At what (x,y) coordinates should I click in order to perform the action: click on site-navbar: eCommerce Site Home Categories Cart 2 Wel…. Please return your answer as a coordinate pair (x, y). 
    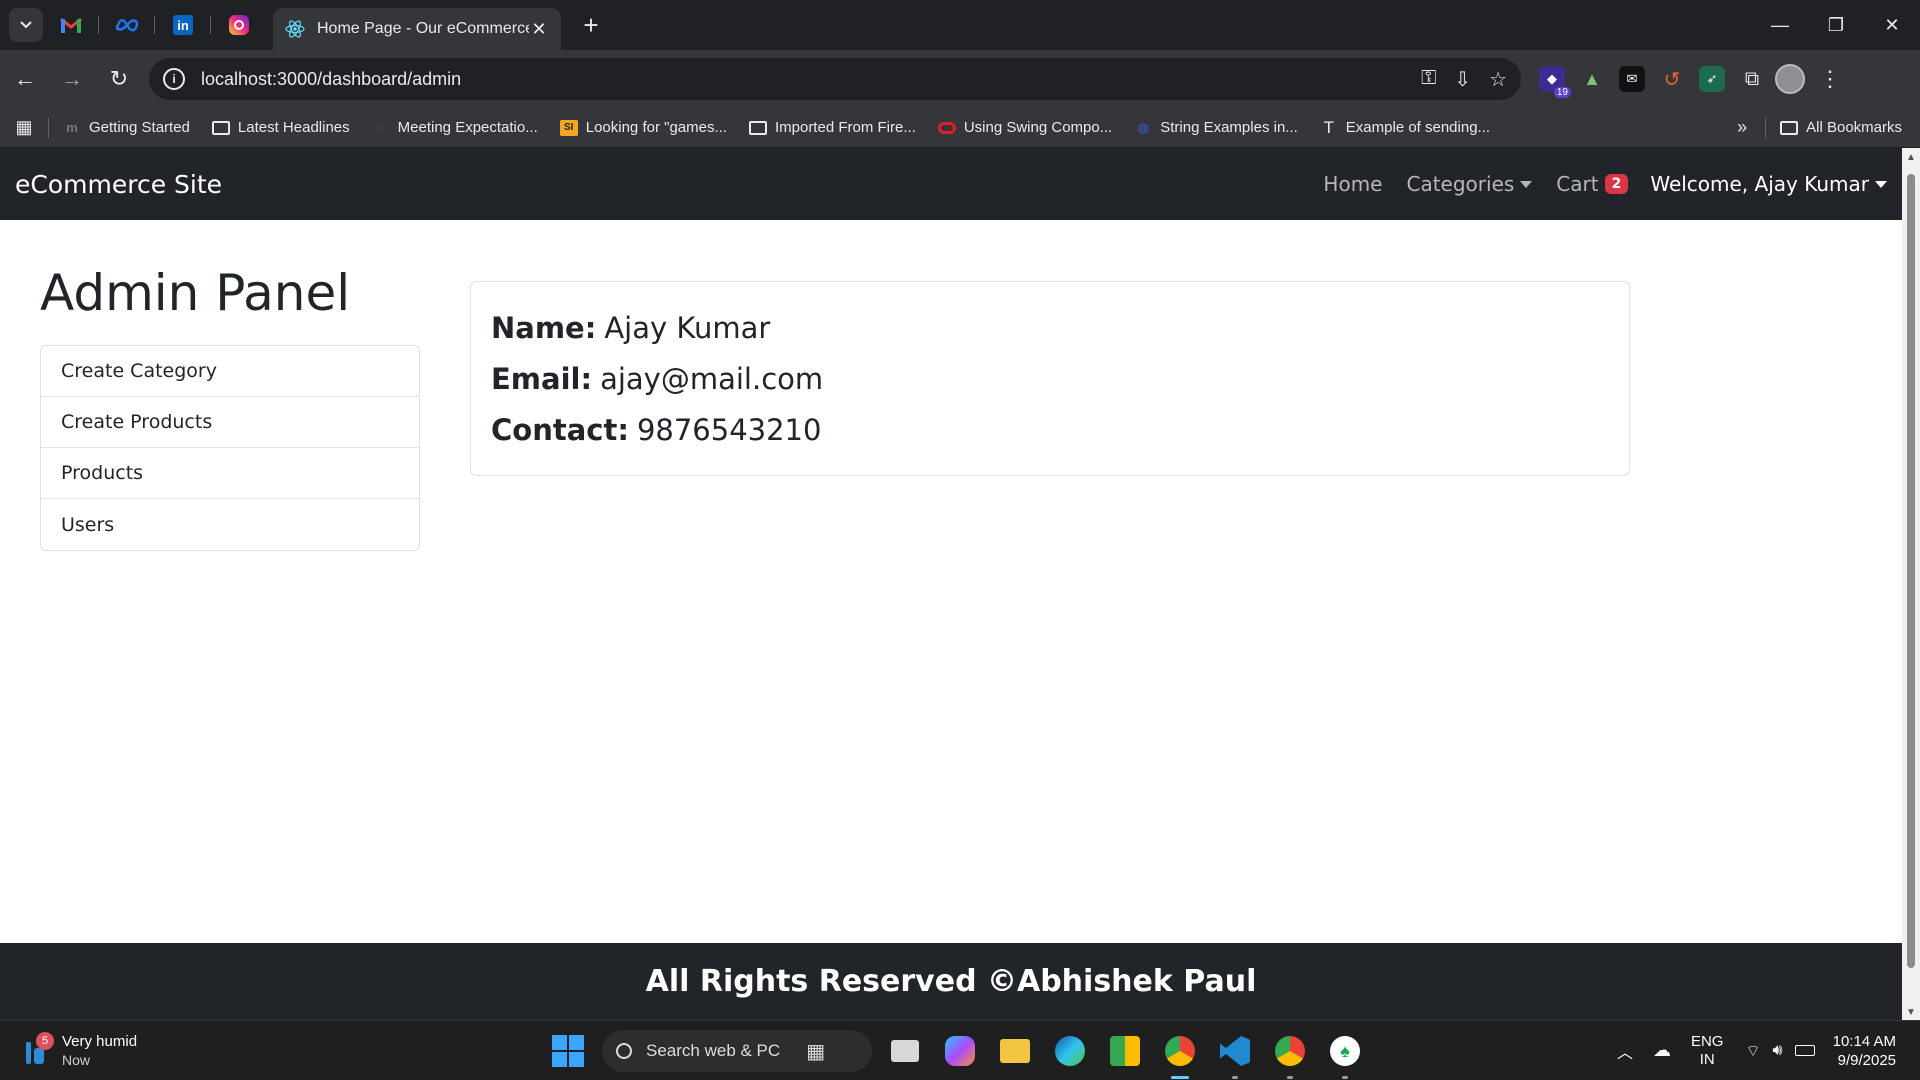
    Looking at the image, I should click on (951, 184).